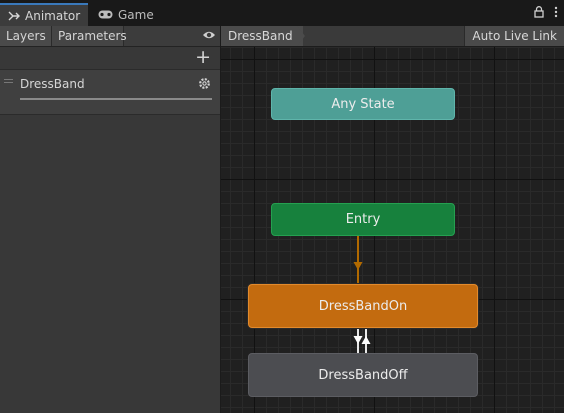  What do you see at coordinates (539, 12) in the screenshot?
I see `lock-icon` at bounding box center [539, 12].